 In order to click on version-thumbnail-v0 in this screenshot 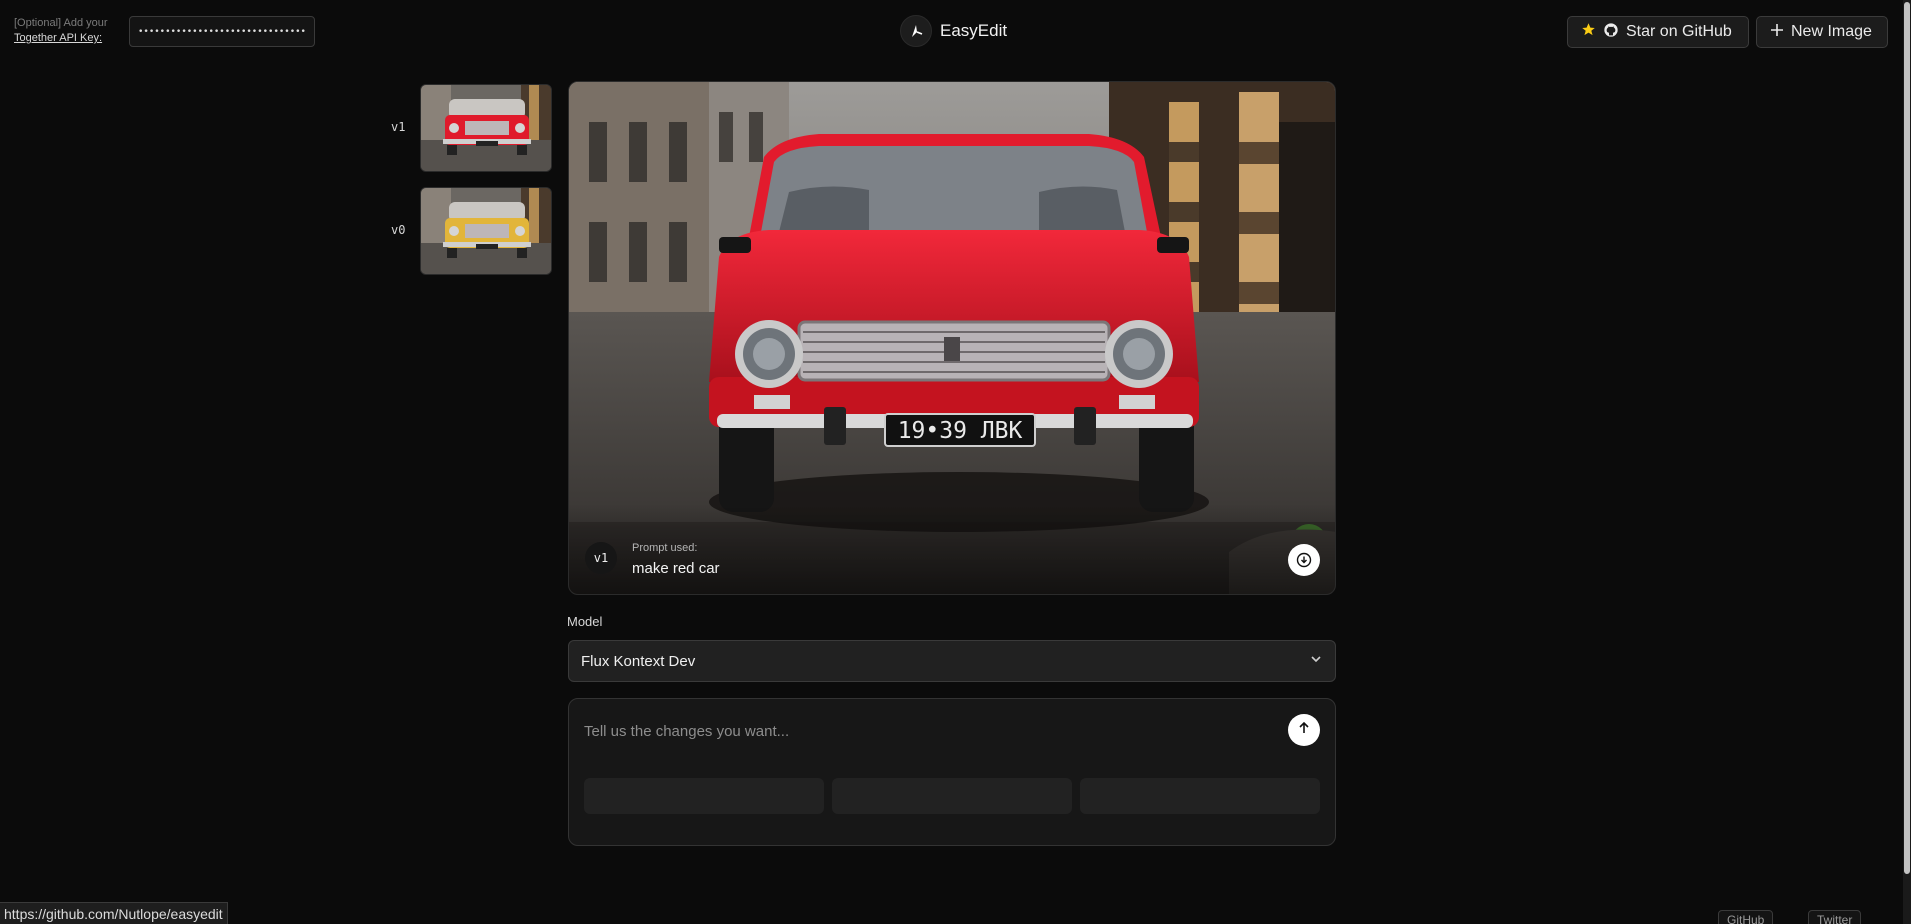, I will do `click(486, 231)`.